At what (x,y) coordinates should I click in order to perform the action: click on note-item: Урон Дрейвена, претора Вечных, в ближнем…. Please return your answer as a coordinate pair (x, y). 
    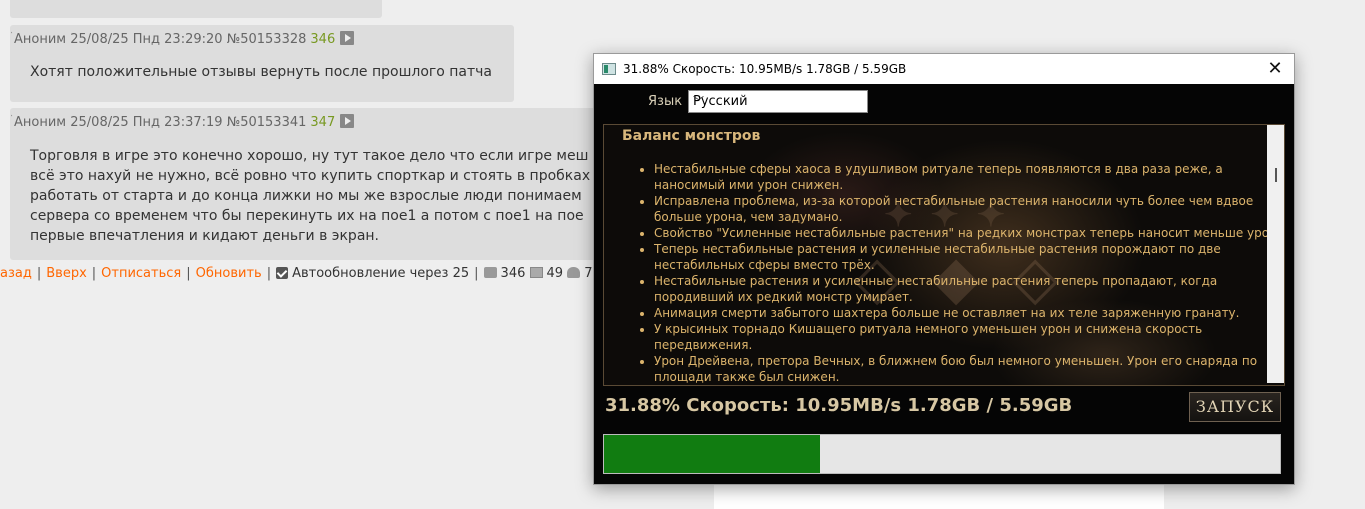
    Looking at the image, I should click on (969, 369).